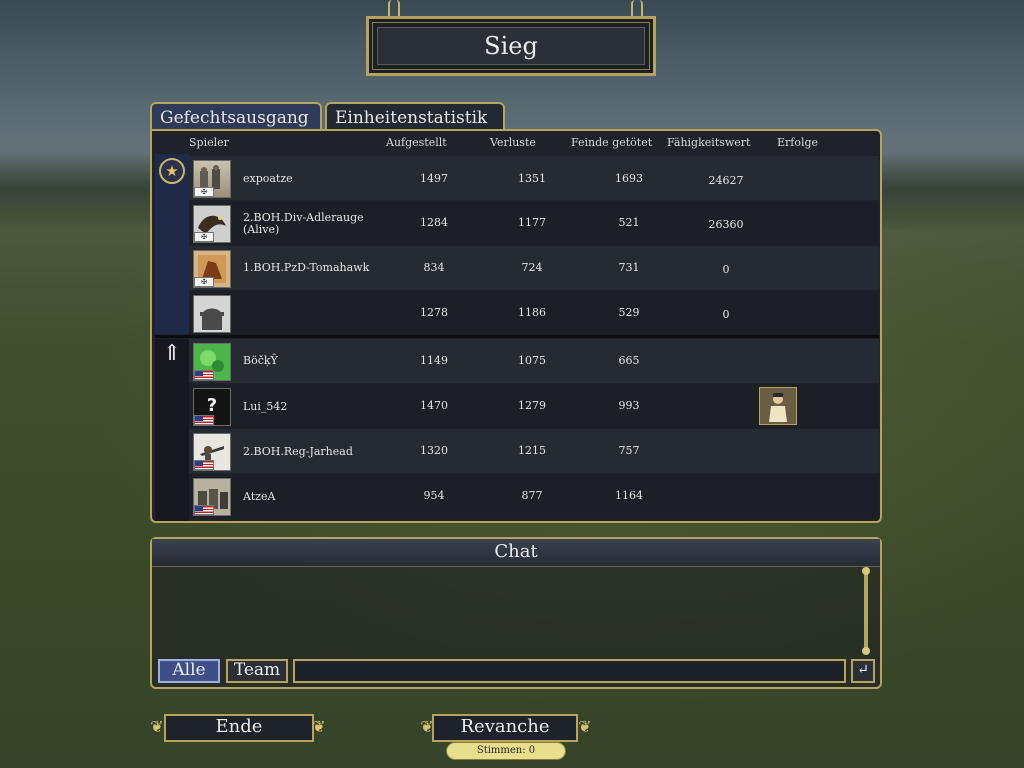 Image resolution: width=1024 pixels, height=768 pixels. What do you see at coordinates (569, 671) in the screenshot?
I see `chat-input` at bounding box center [569, 671].